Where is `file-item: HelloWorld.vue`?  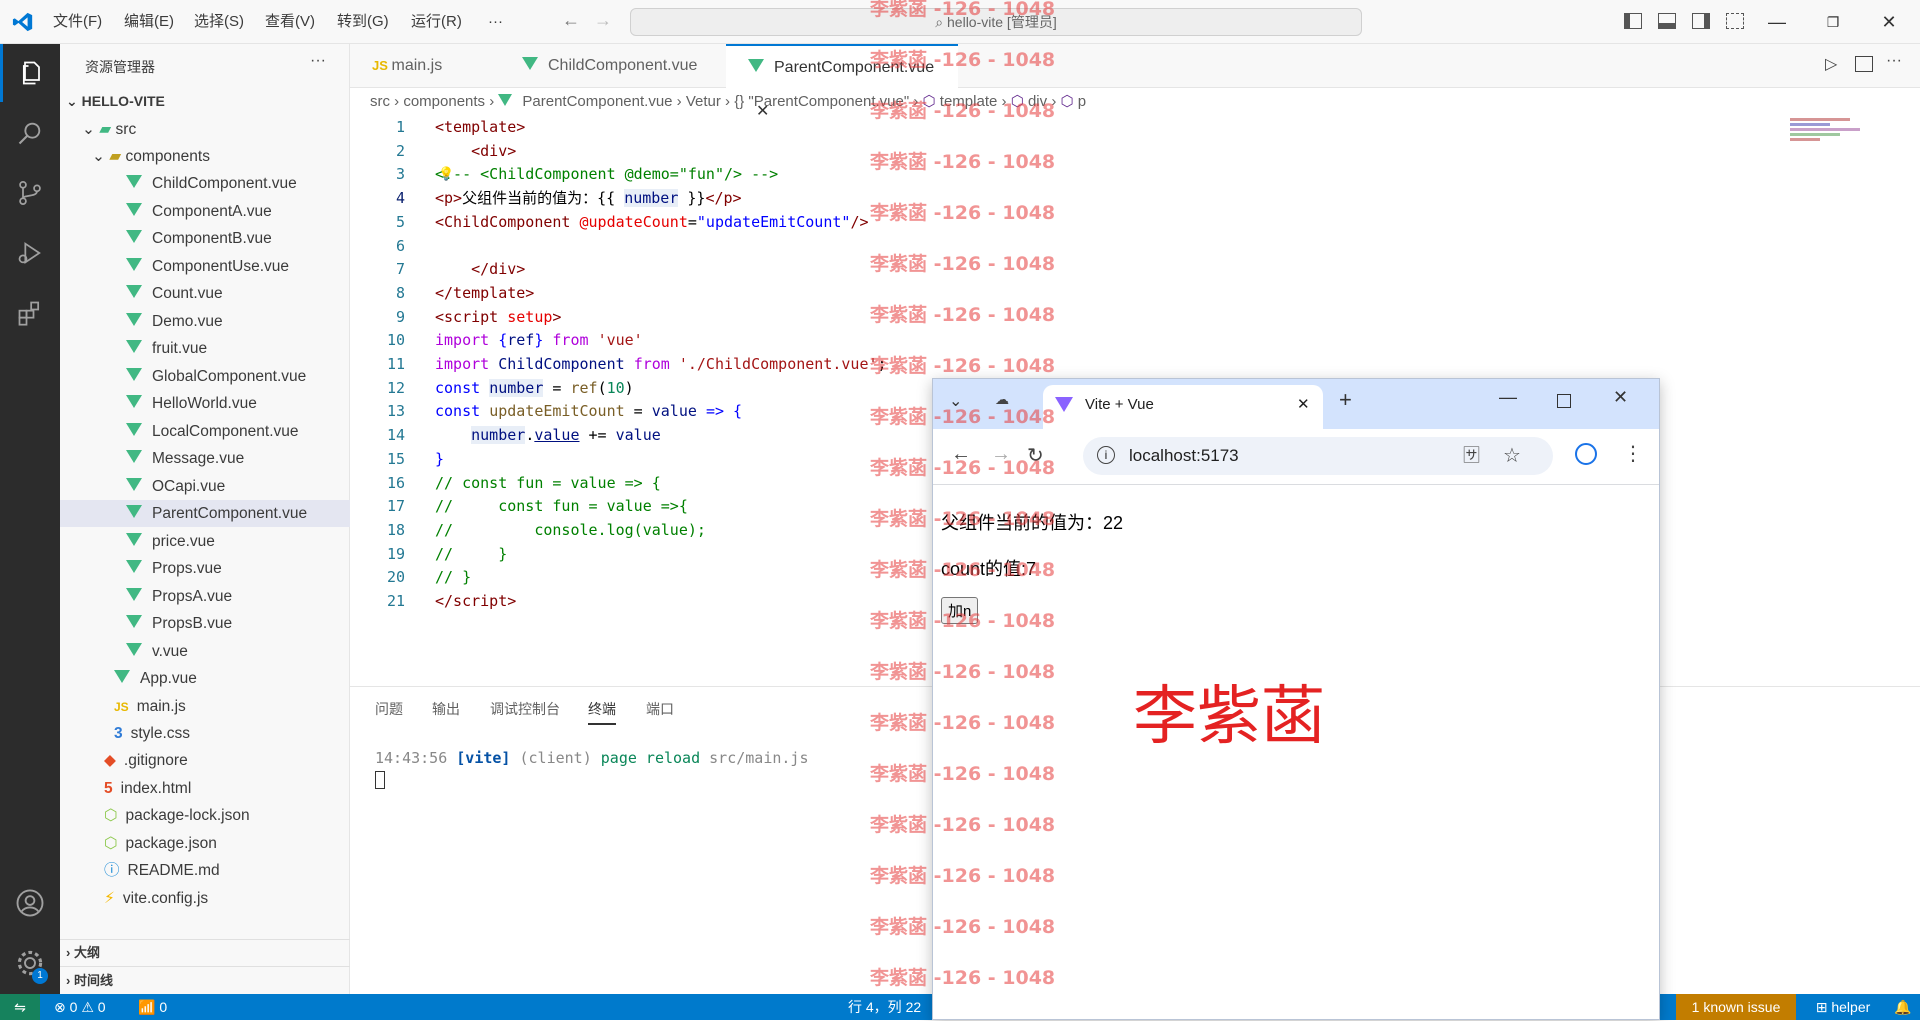
file-item: HelloWorld.vue is located at coordinates (205, 403).